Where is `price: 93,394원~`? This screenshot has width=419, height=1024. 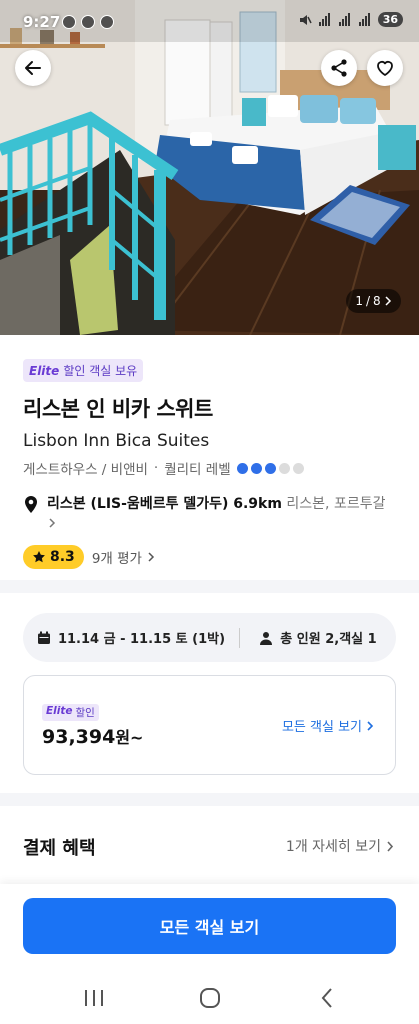
price: 93,394원~ is located at coordinates (92, 736).